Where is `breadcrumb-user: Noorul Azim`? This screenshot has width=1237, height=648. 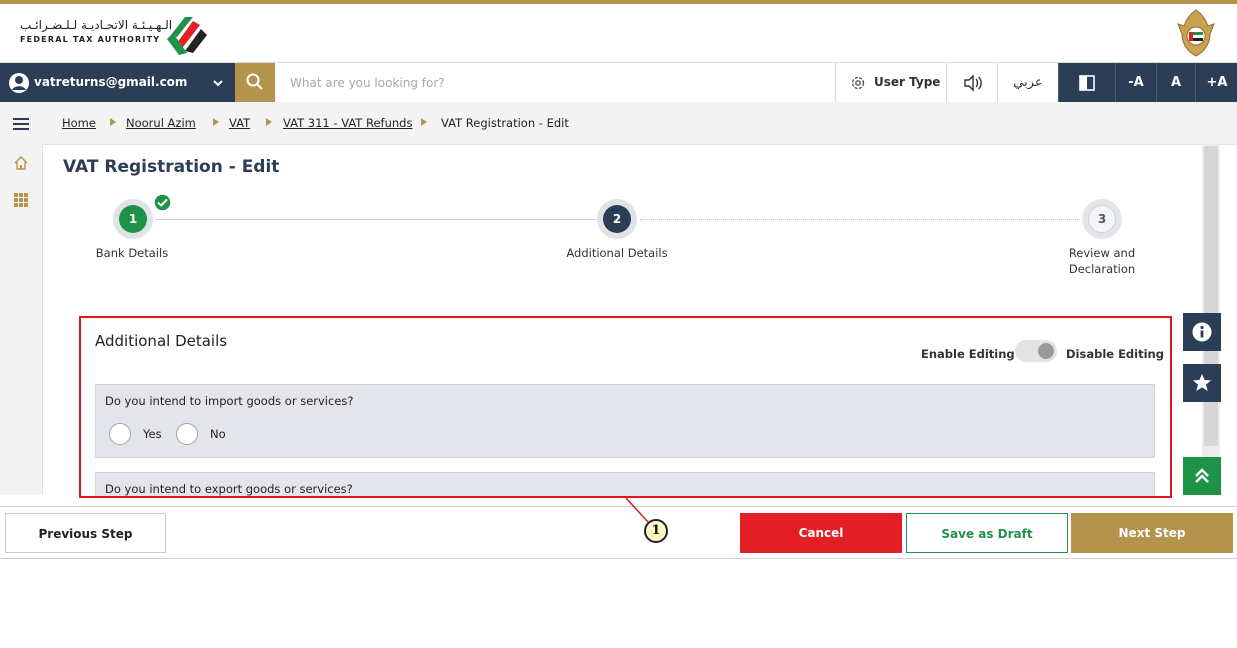 breadcrumb-user: Noorul Azim is located at coordinates (161, 123).